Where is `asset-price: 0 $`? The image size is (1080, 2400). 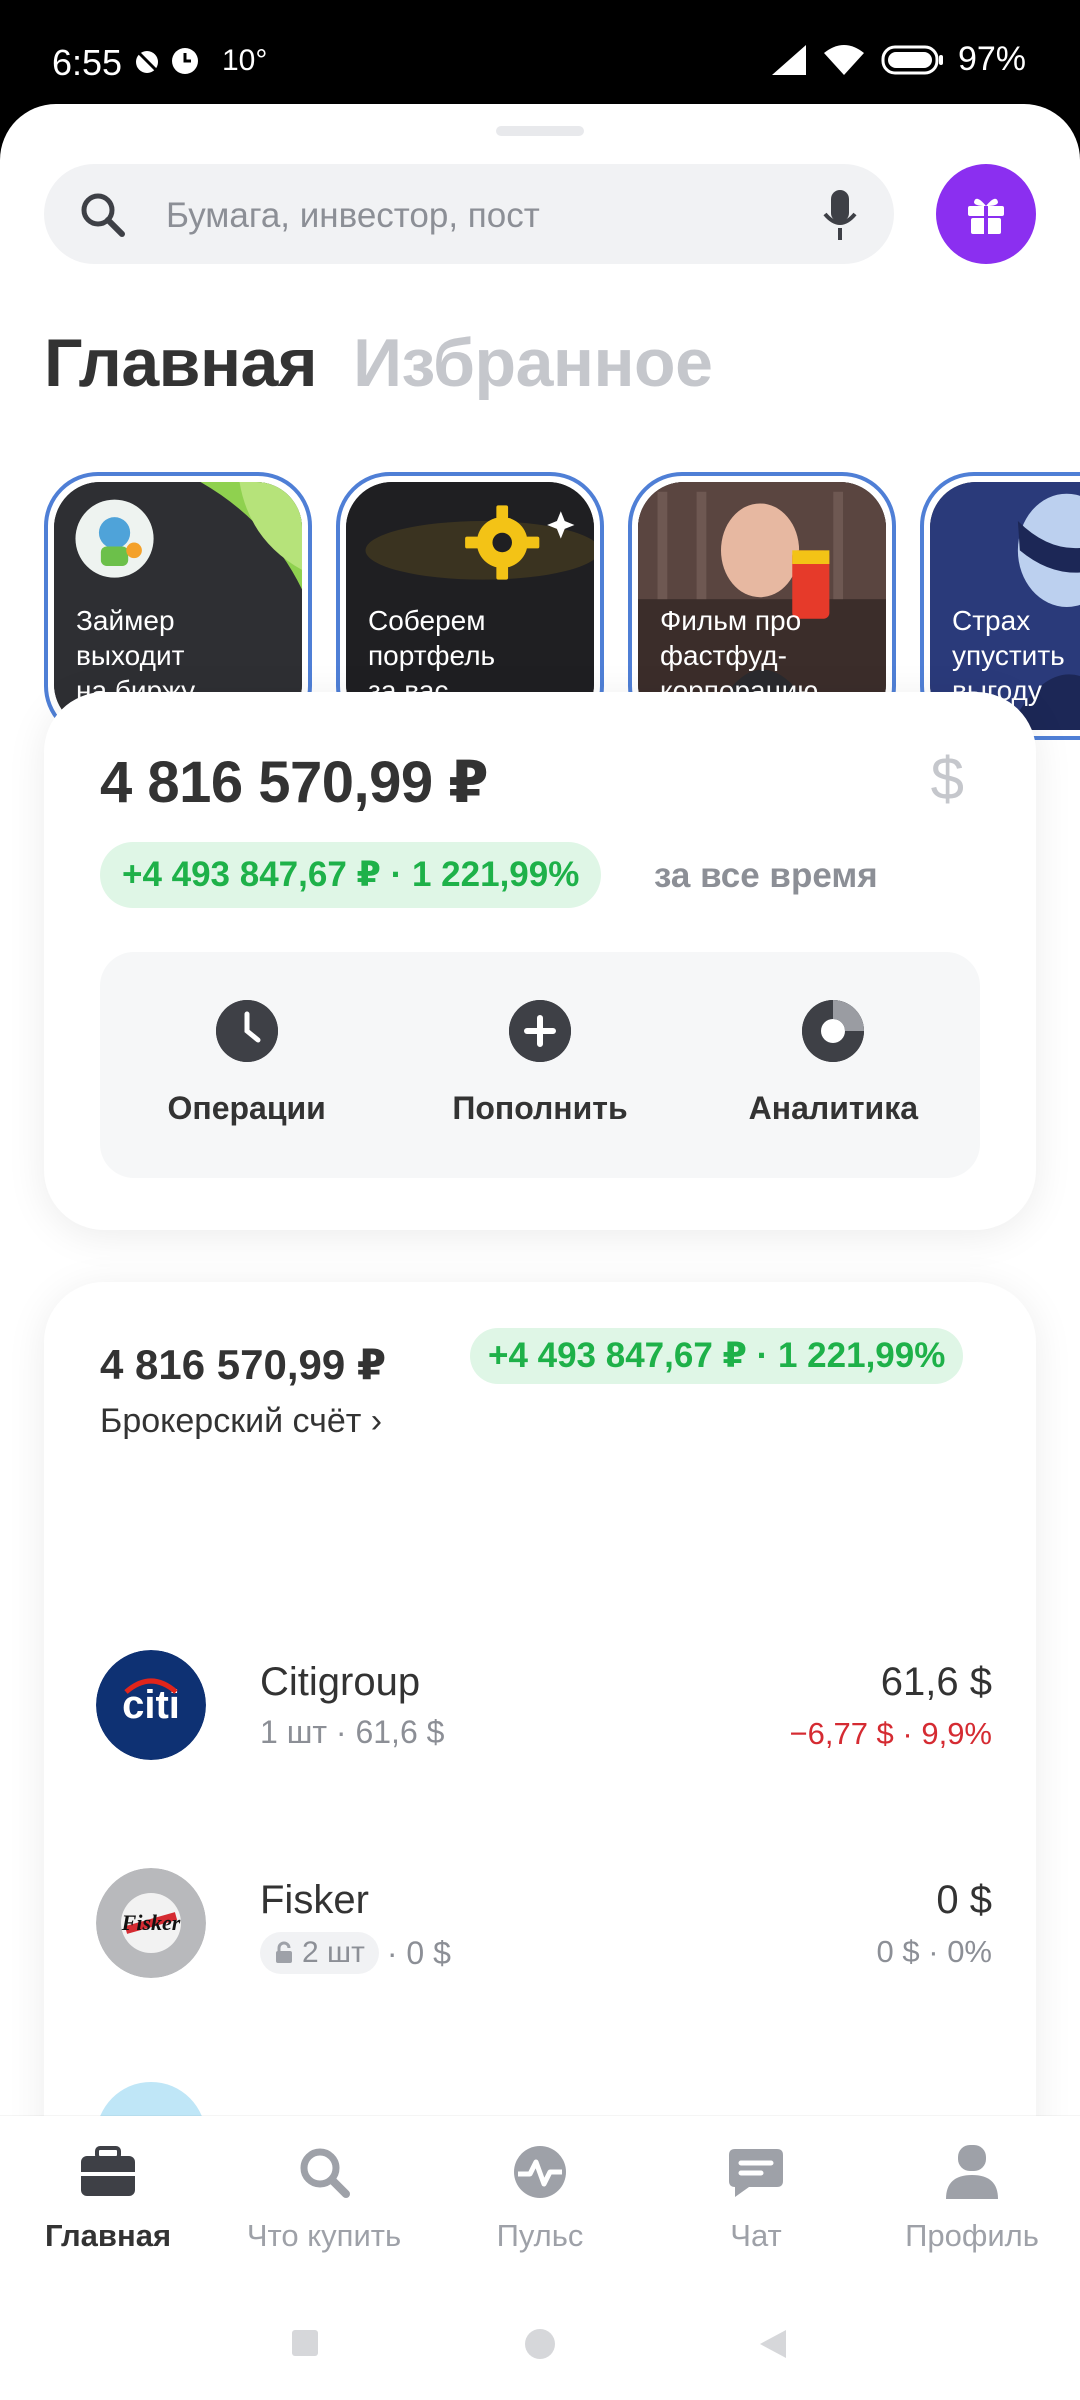
asset-price: 0 $ is located at coordinates (964, 1900).